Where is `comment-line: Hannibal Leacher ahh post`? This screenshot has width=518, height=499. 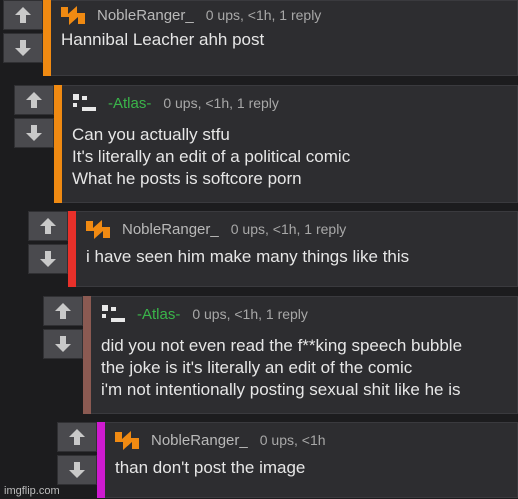 comment-line: Hannibal Leacher ahh post is located at coordinates (163, 39).